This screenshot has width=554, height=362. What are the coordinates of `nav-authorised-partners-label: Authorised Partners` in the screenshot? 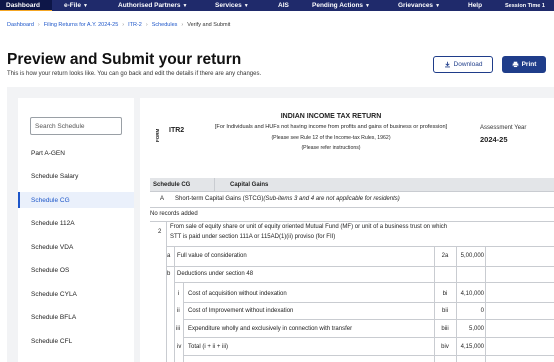 It's located at (149, 5).